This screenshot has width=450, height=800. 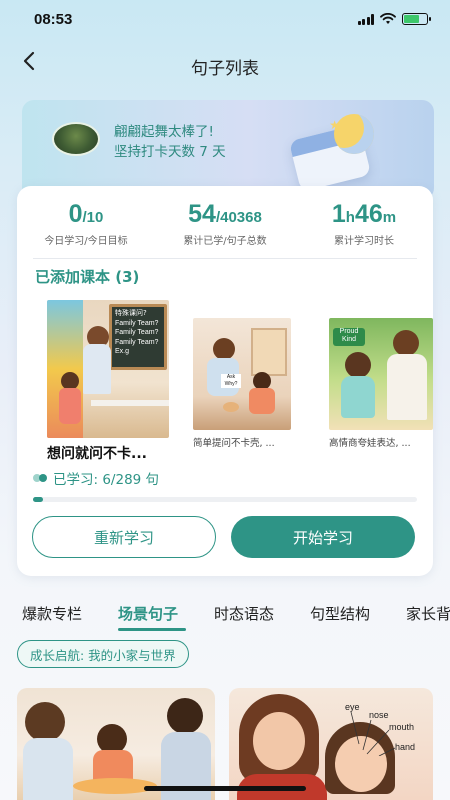 What do you see at coordinates (349, 337) in the screenshot?
I see `proud-kind-badge: Proud Kind` at bounding box center [349, 337].